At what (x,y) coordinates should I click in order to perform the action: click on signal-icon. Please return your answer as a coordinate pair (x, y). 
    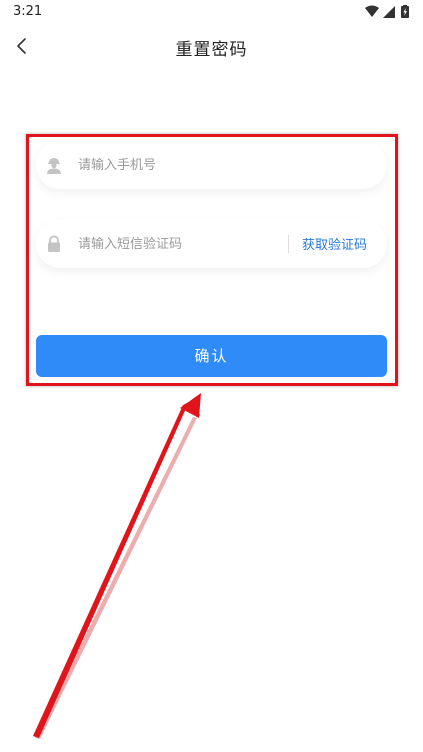
    Looking at the image, I should click on (389, 12).